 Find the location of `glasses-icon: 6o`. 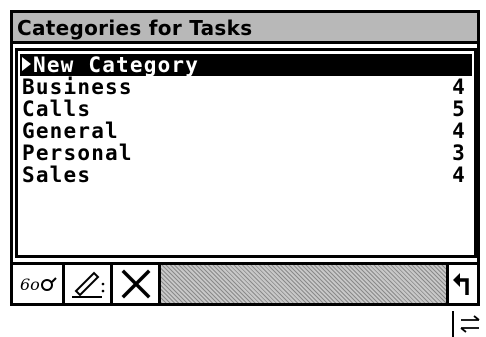

glasses-icon: 6o is located at coordinates (38, 284).